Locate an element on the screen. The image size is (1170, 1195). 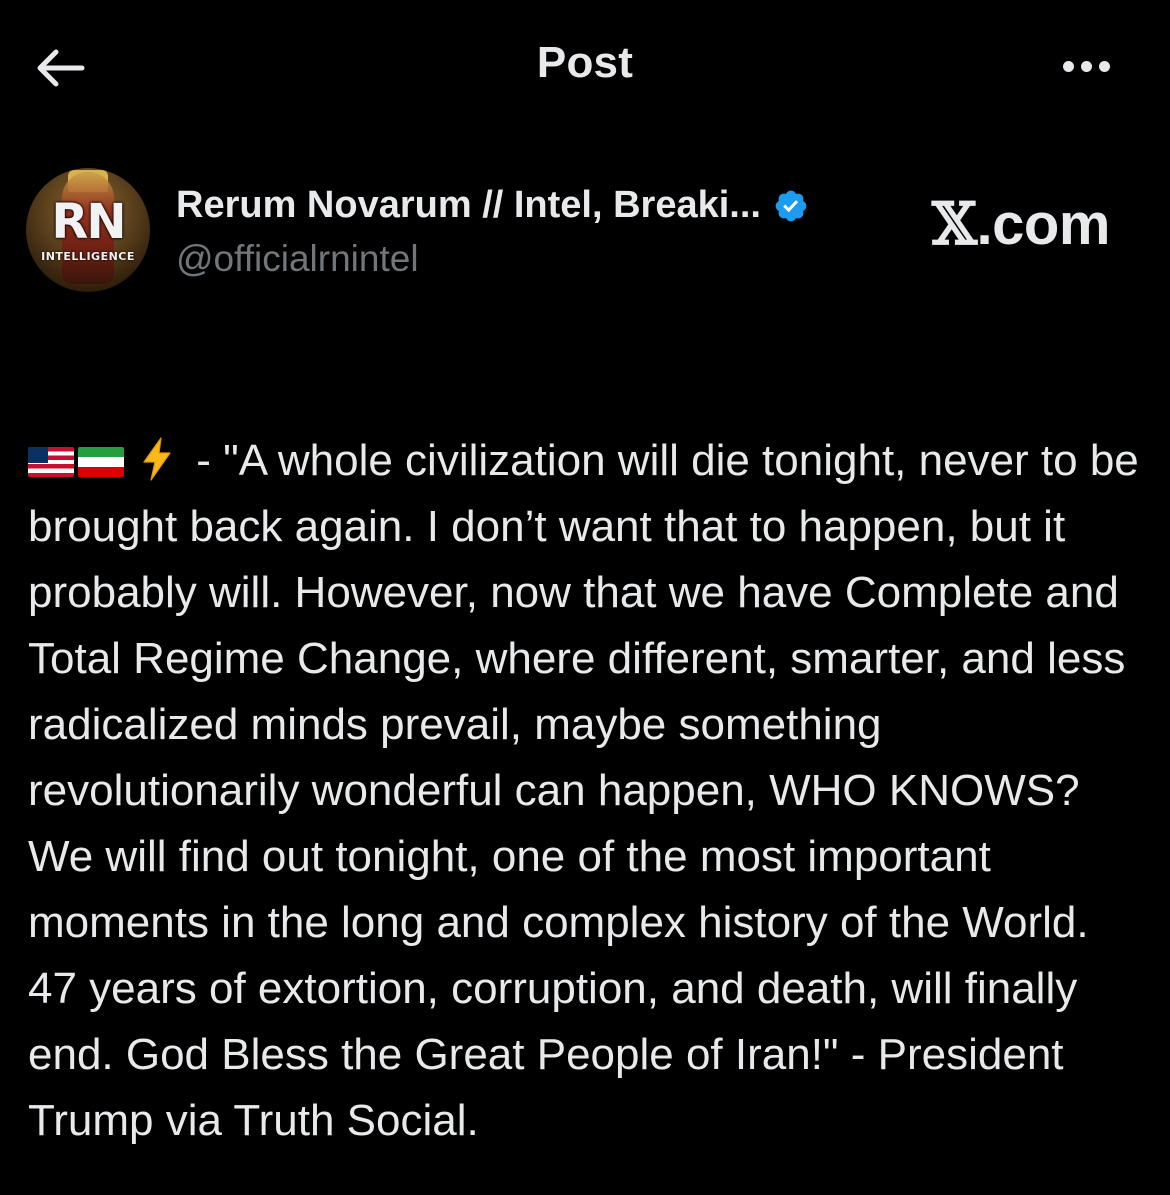
iran-flag-icon is located at coordinates (101, 462).